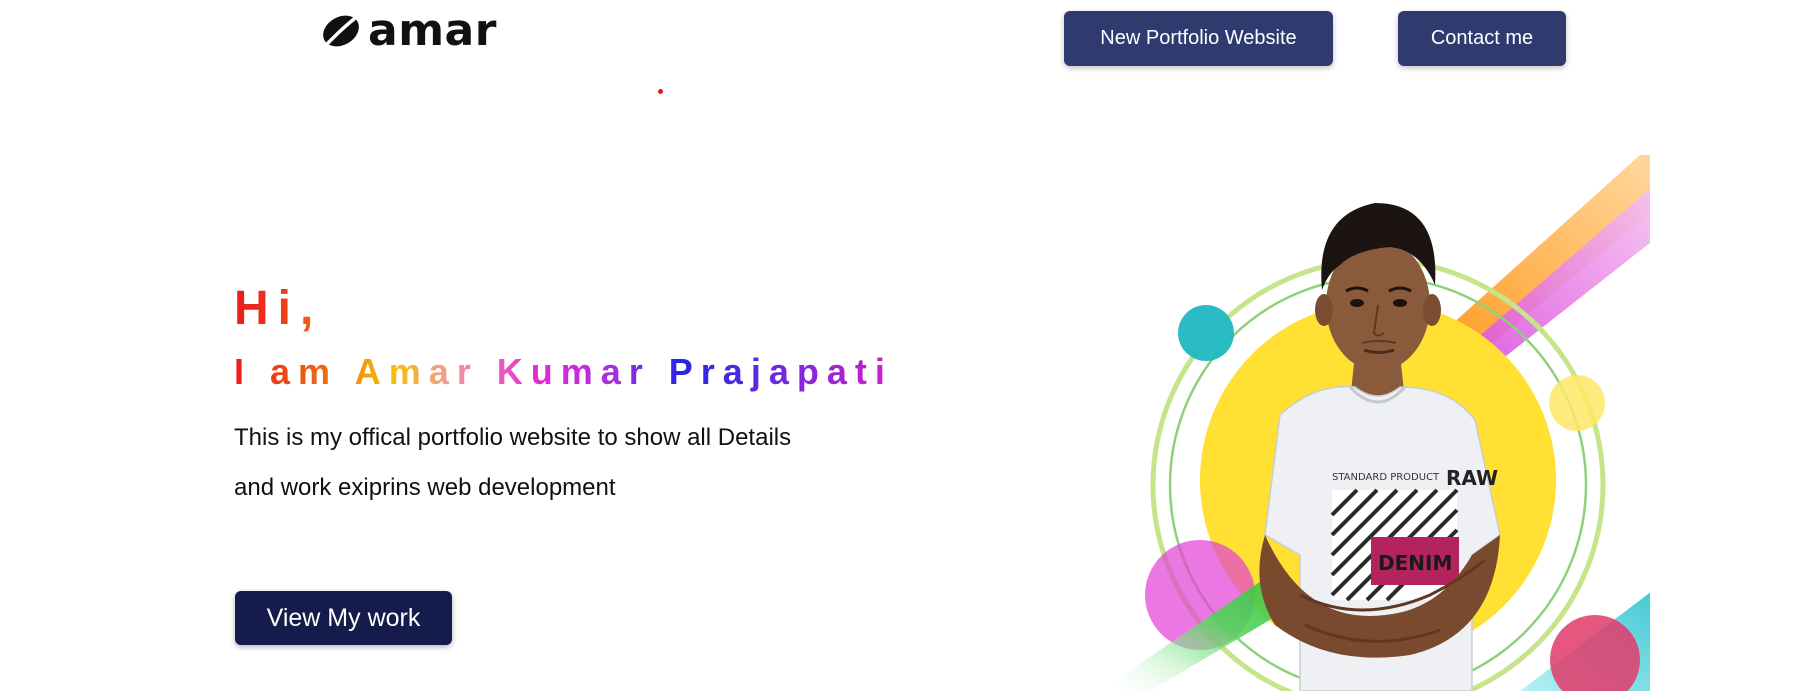  I want to click on greeting-heading: Hi,, so click(278, 308).